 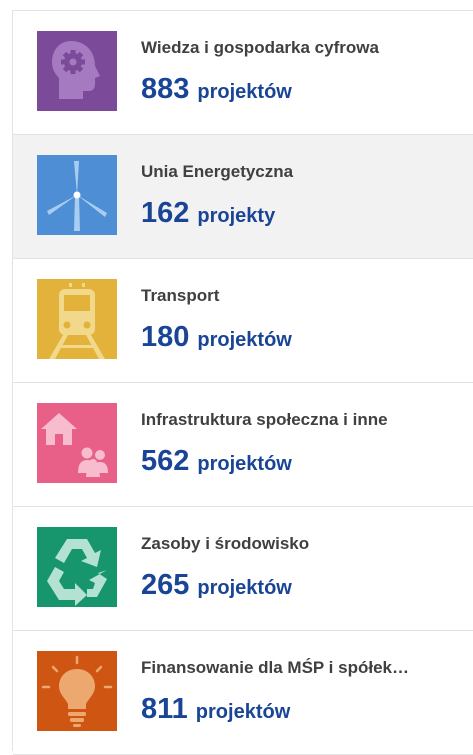 I want to click on count-value: 811, so click(x=164, y=709).